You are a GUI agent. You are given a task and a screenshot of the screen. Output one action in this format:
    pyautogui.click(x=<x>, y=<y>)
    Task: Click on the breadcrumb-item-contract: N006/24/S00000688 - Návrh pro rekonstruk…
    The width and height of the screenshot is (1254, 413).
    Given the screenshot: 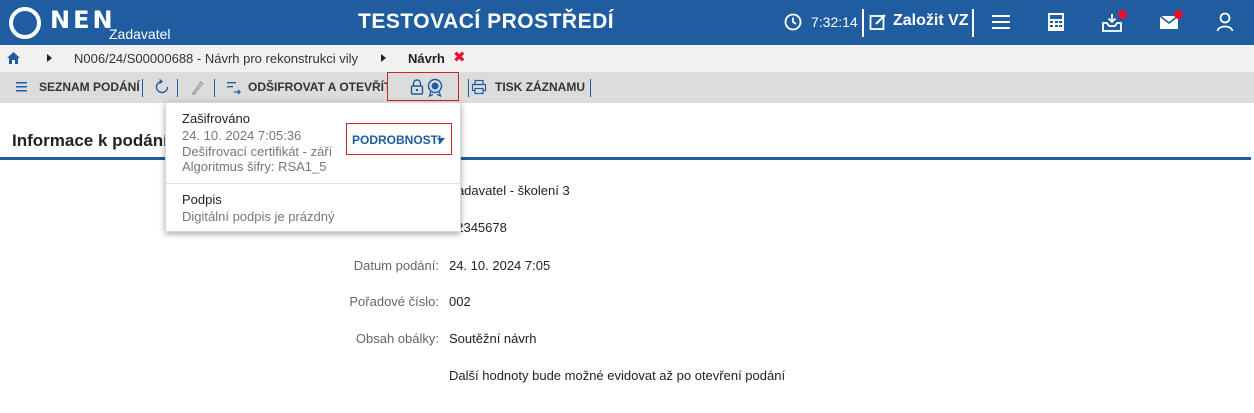 What is the action you would take?
    pyautogui.click(x=216, y=58)
    